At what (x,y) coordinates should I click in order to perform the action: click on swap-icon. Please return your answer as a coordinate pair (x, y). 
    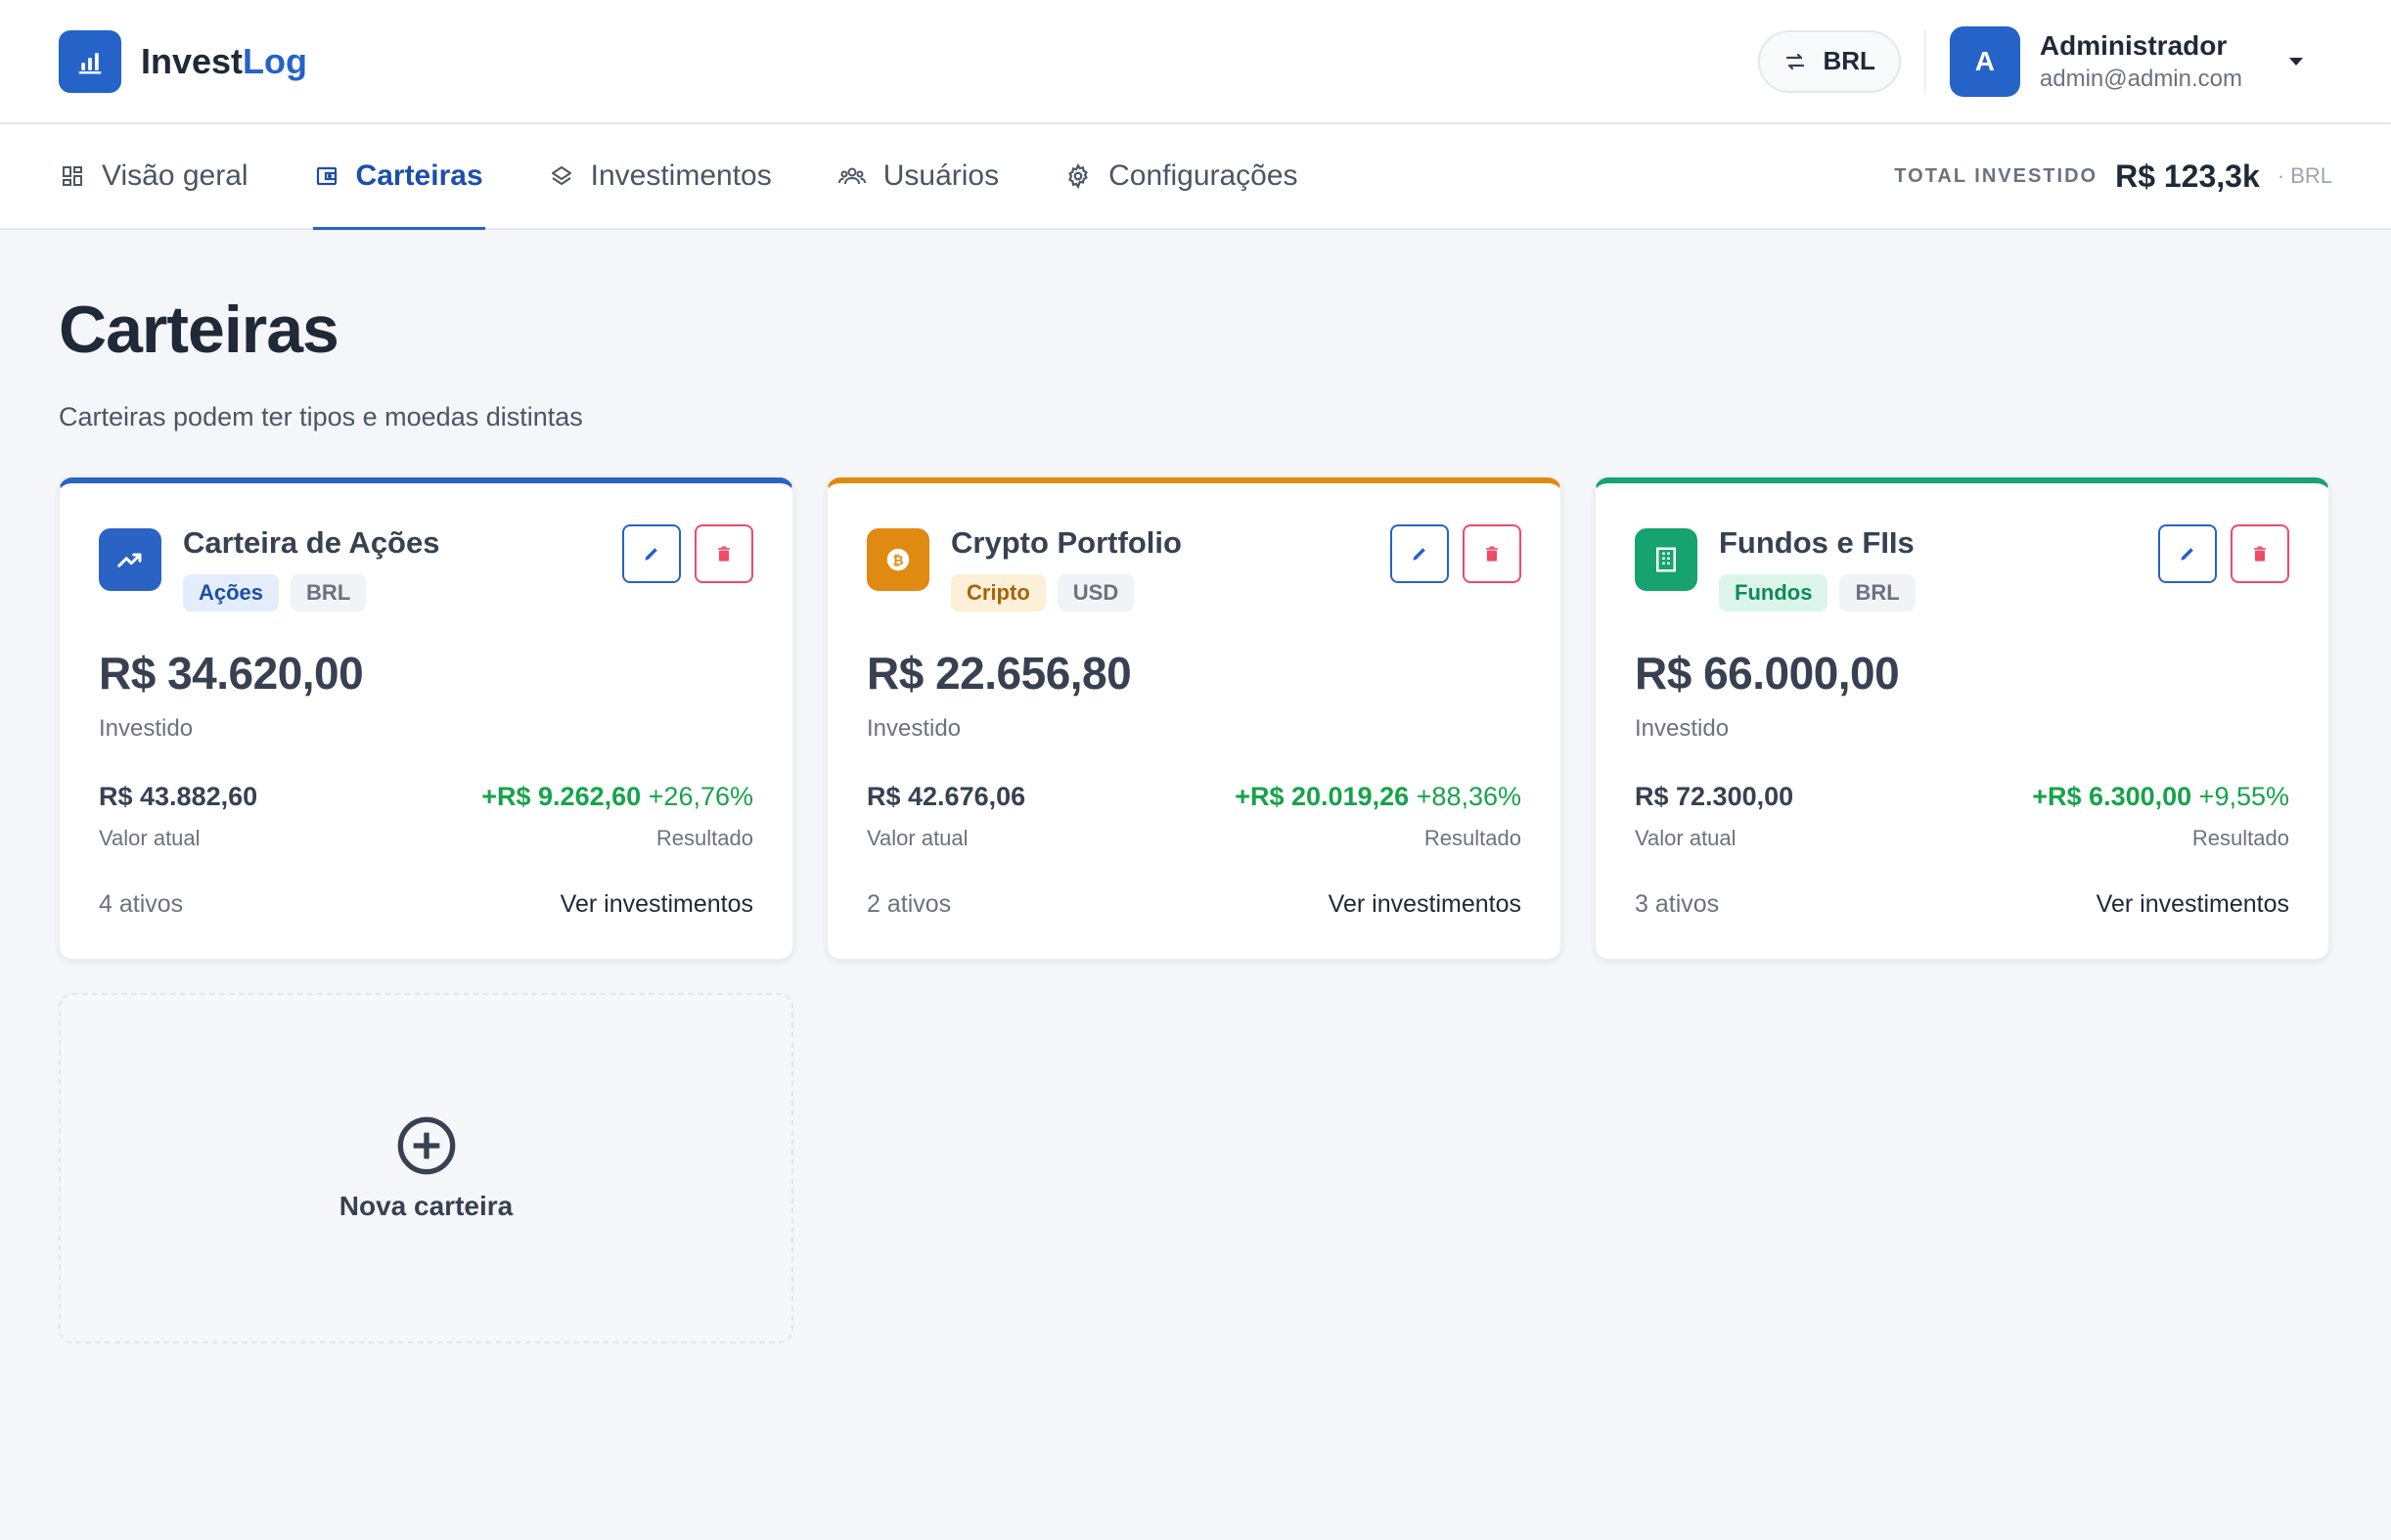
    Looking at the image, I should click on (1796, 61).